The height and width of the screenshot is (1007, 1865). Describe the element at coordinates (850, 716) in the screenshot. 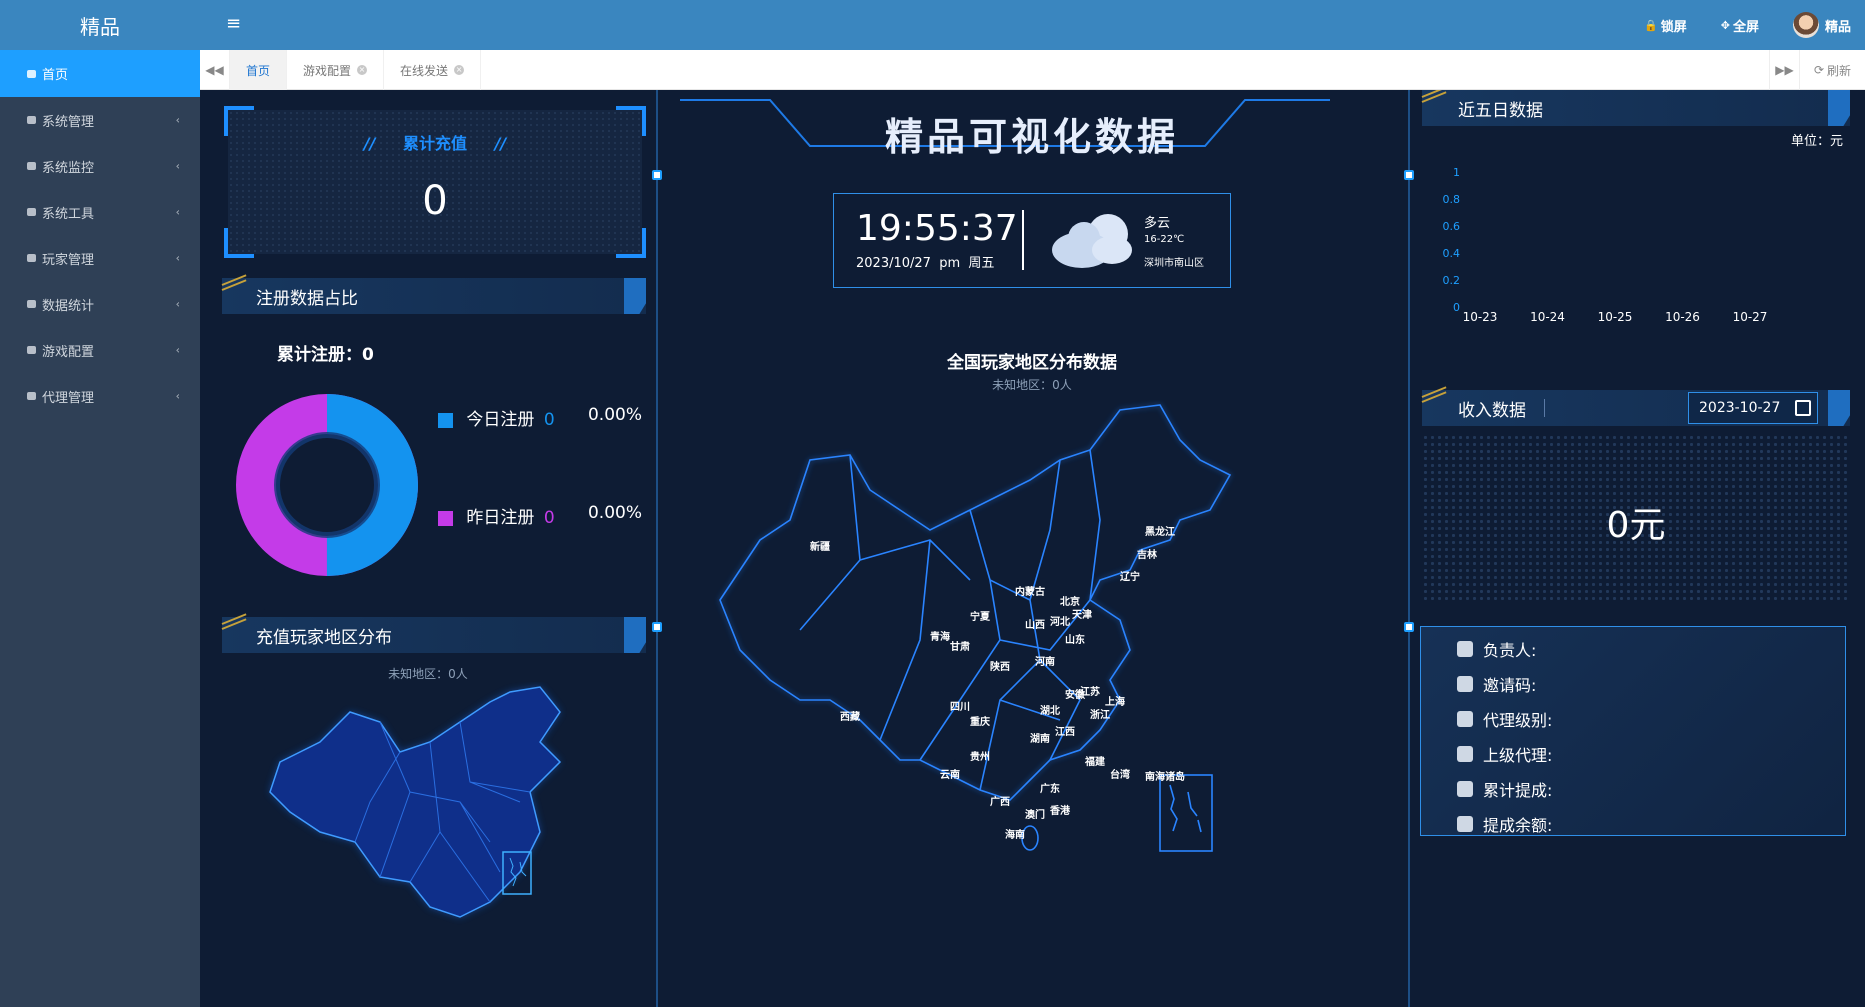

I see `map-label-1: 西藏` at that location.